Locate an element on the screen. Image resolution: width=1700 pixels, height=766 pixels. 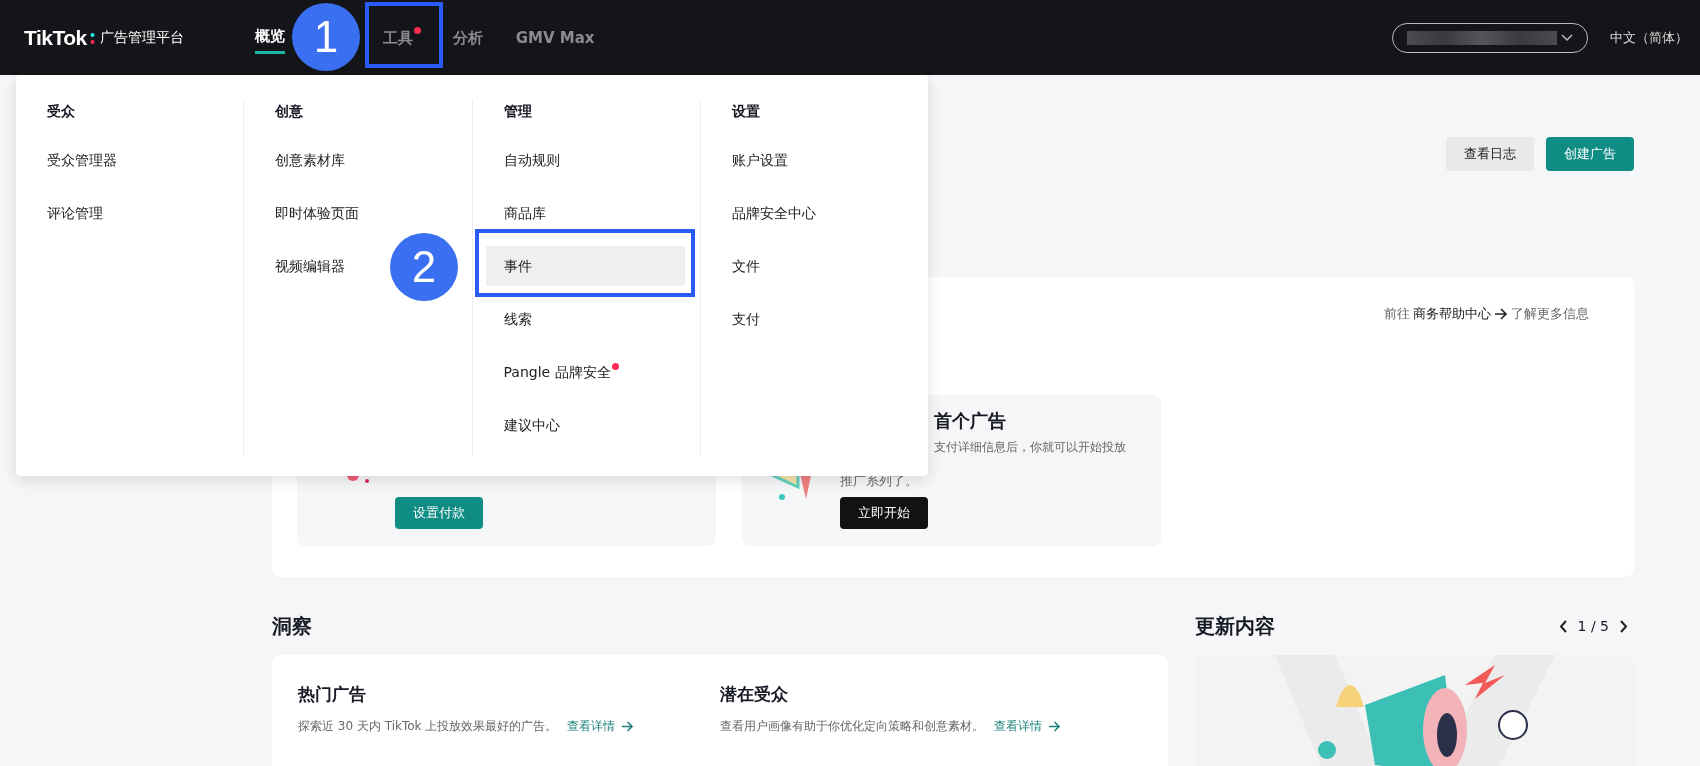
menu-item: 线索 is located at coordinates (514, 318).